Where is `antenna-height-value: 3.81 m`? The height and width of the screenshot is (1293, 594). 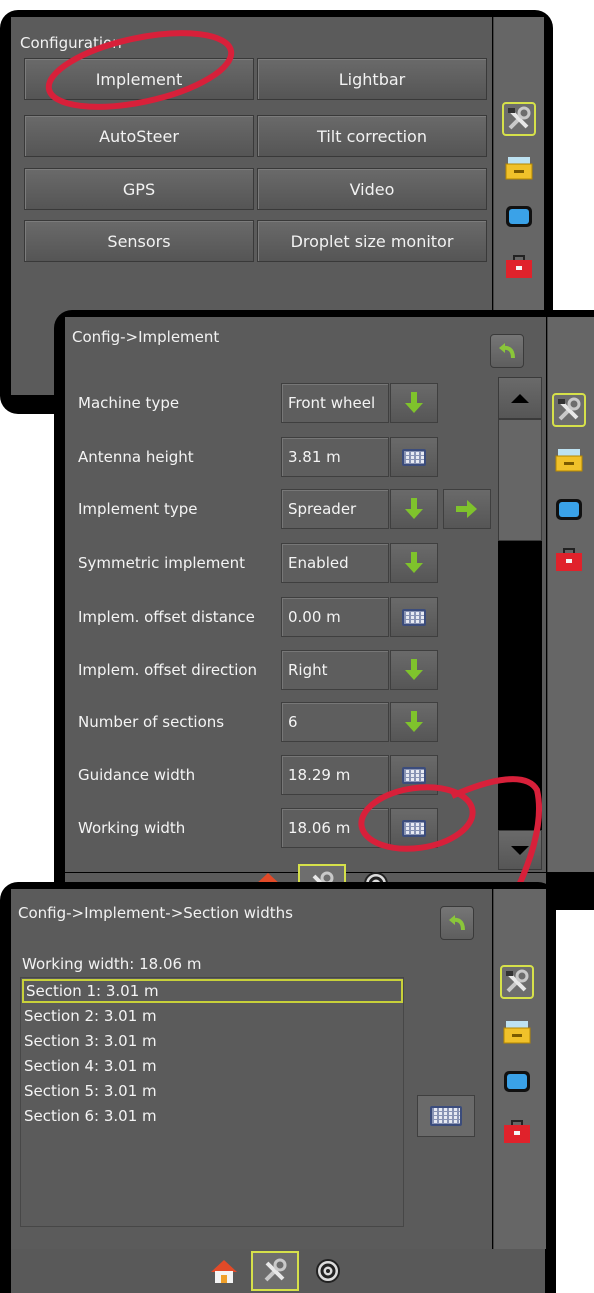 antenna-height-value: 3.81 m is located at coordinates (335, 457).